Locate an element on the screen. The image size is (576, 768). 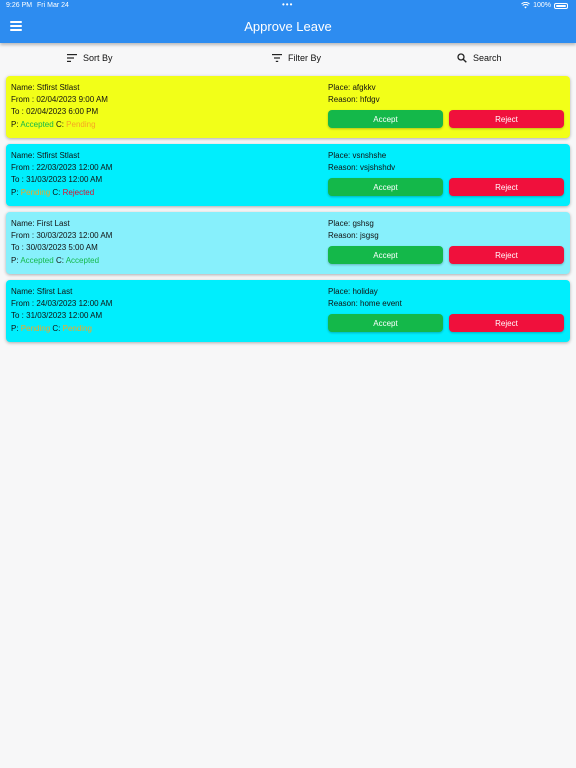
leave-to: To : 02/04/2023 6:00 PM is located at coordinates (55, 111).